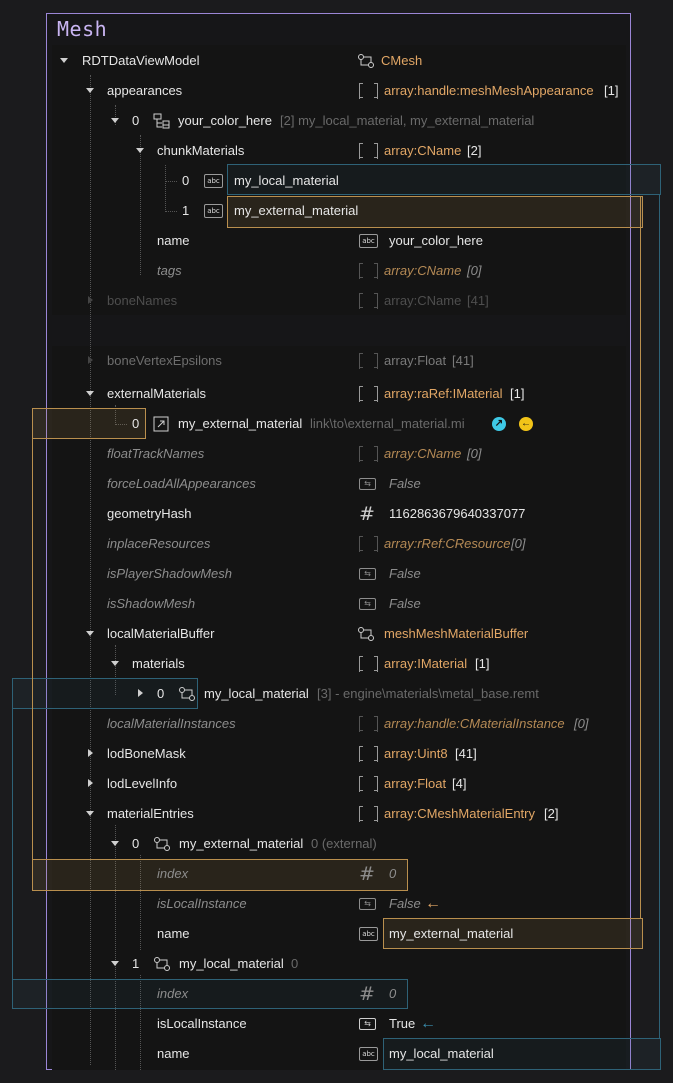  What do you see at coordinates (336, 151) in the screenshot?
I see `tree-row-chunkMaterials: chunkMaterials array:CName [2]` at bounding box center [336, 151].